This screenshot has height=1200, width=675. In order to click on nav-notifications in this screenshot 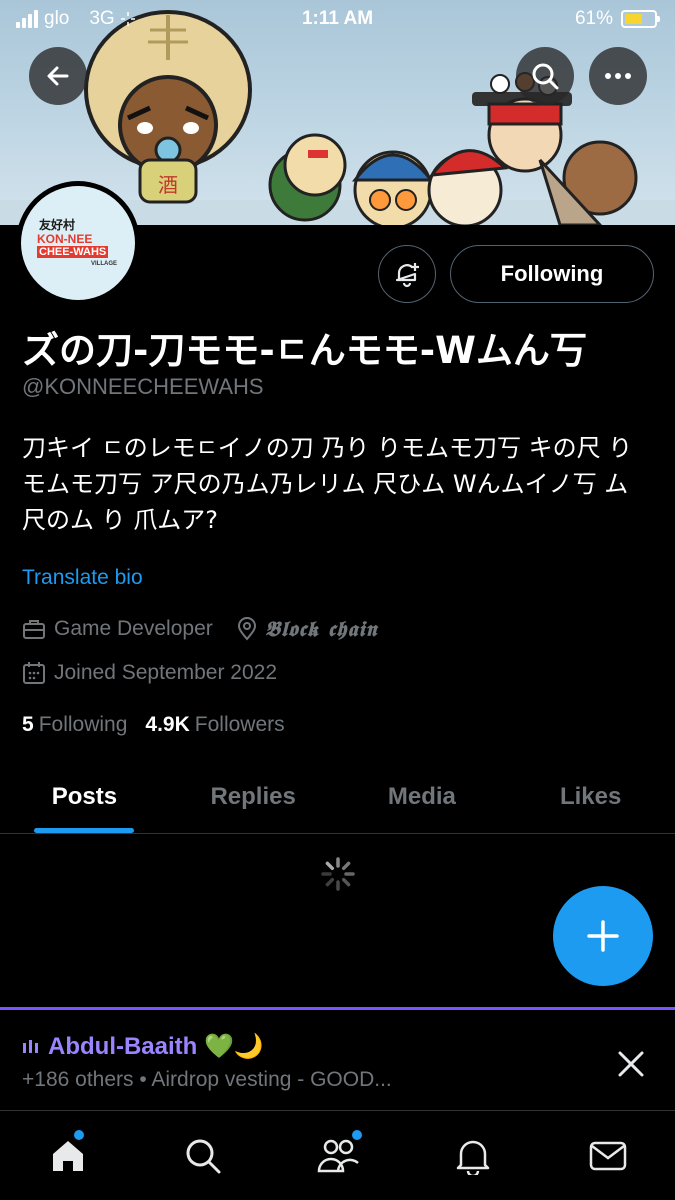, I will do `click(472, 1156)`.